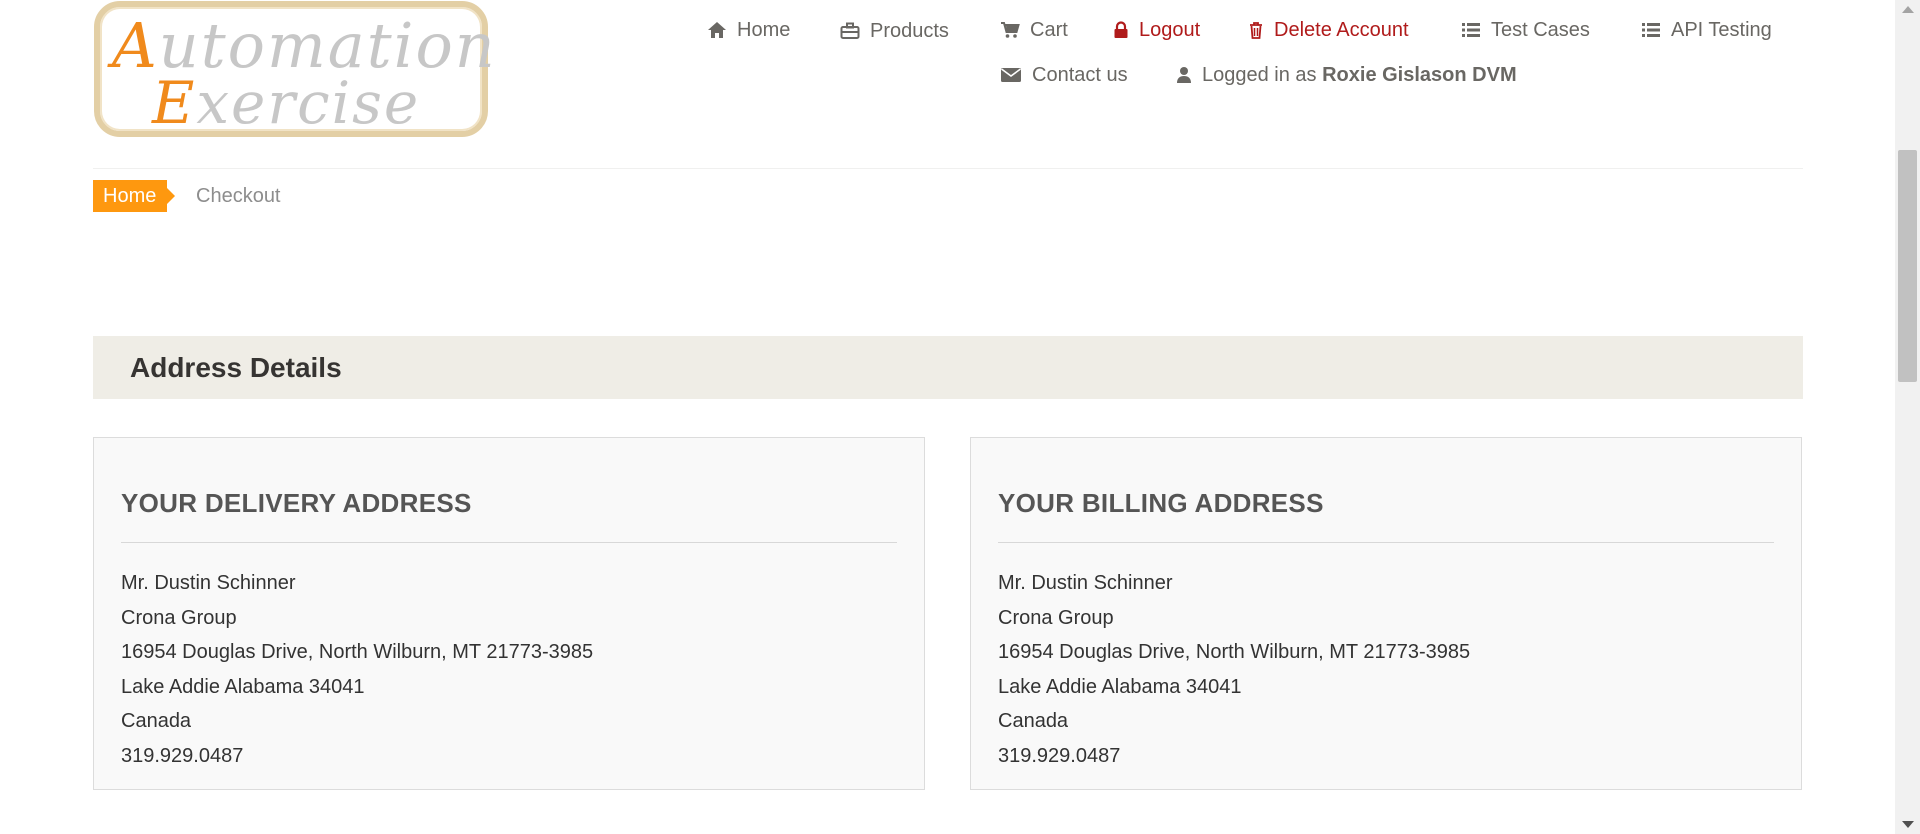 Image resolution: width=1920 pixels, height=834 pixels. I want to click on nav-contact-us: Contact us, so click(1064, 75).